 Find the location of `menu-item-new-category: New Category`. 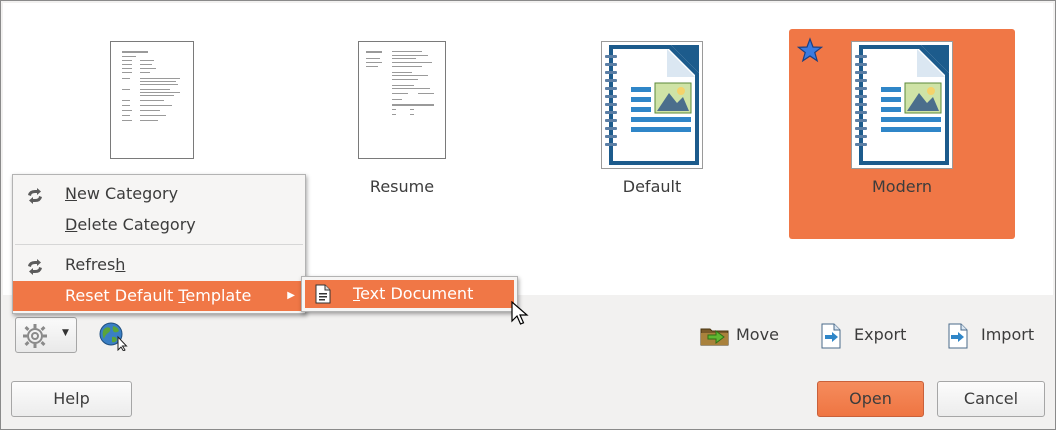

menu-item-new-category: New Category is located at coordinates (159, 194).